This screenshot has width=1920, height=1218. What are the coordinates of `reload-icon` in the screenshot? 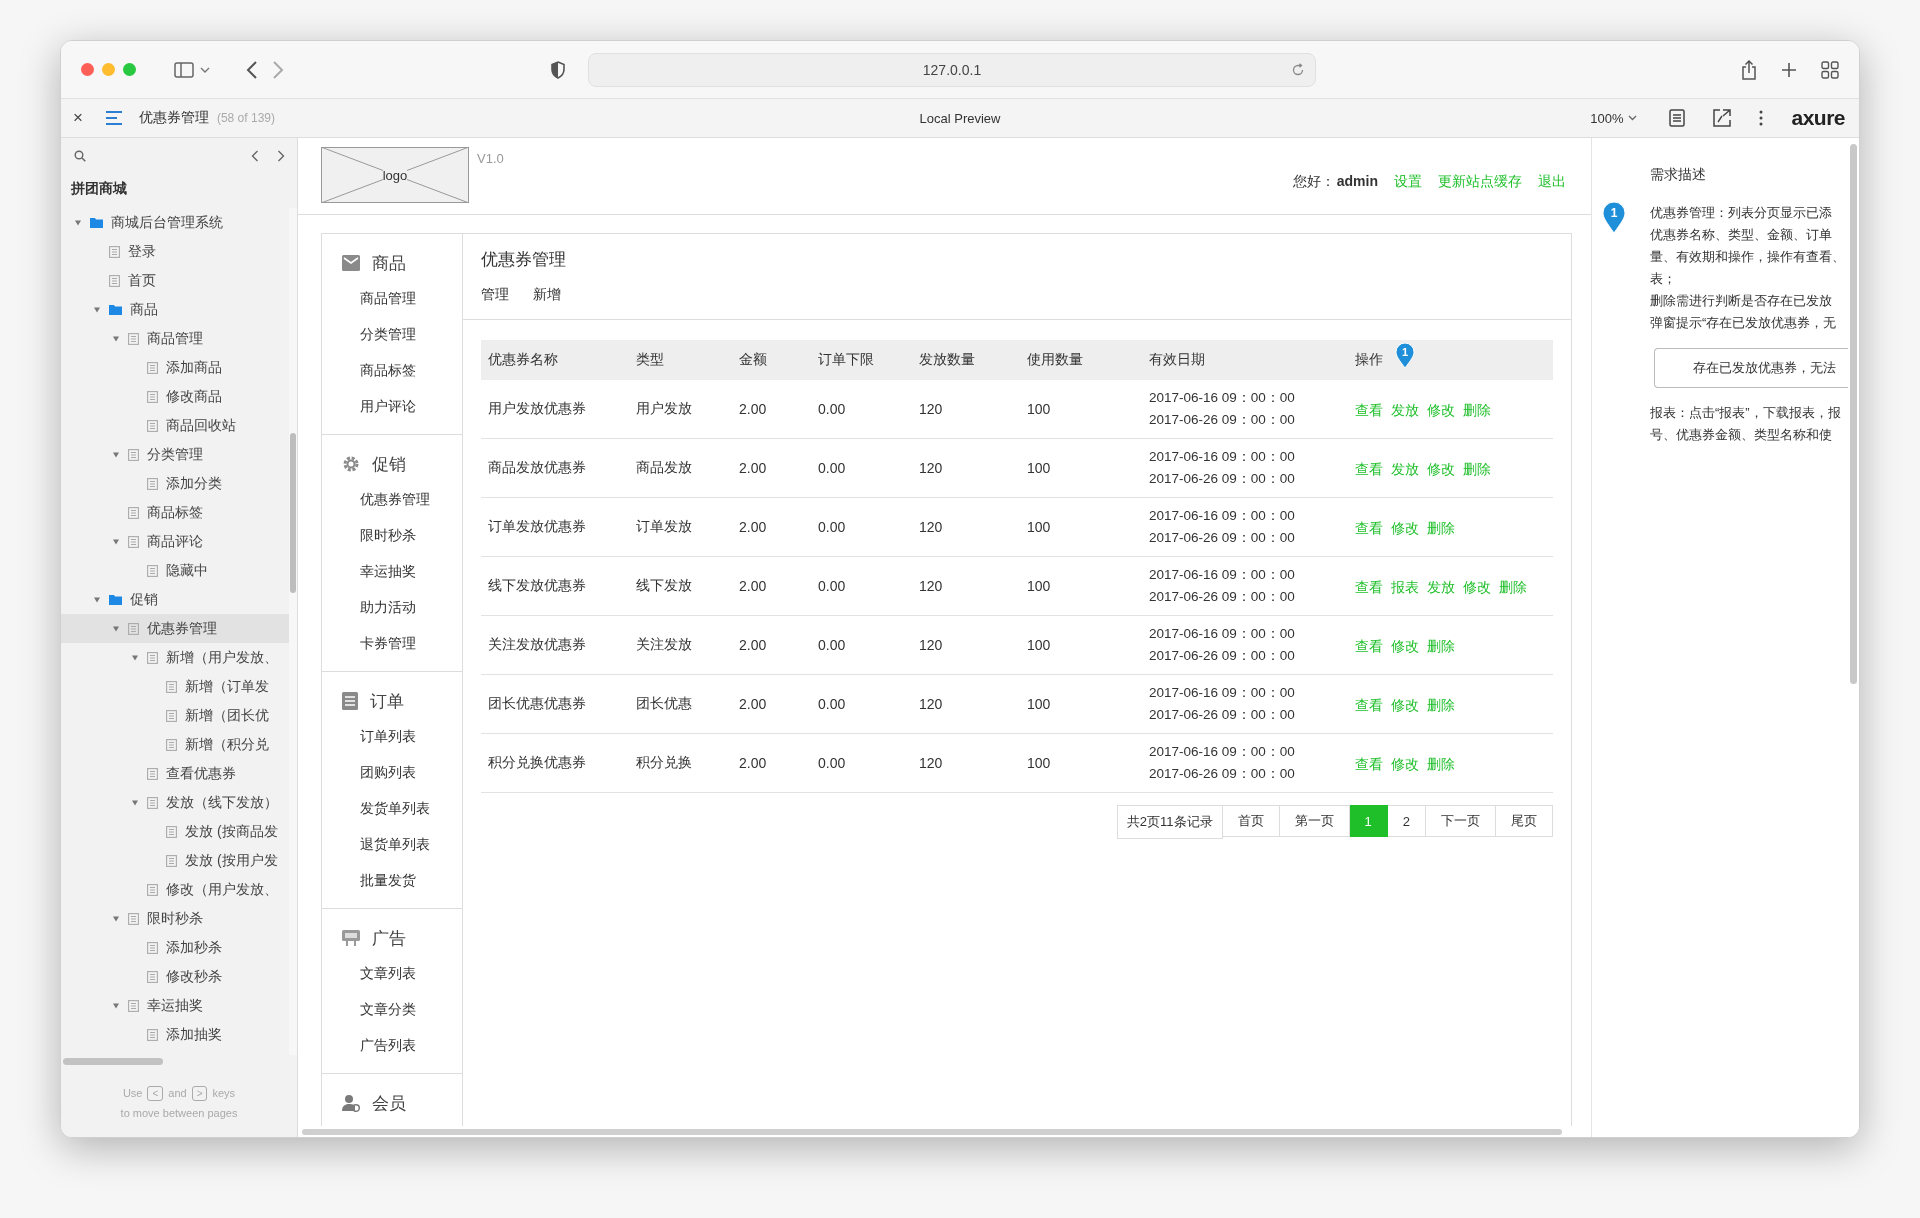 It's located at (1298, 69).